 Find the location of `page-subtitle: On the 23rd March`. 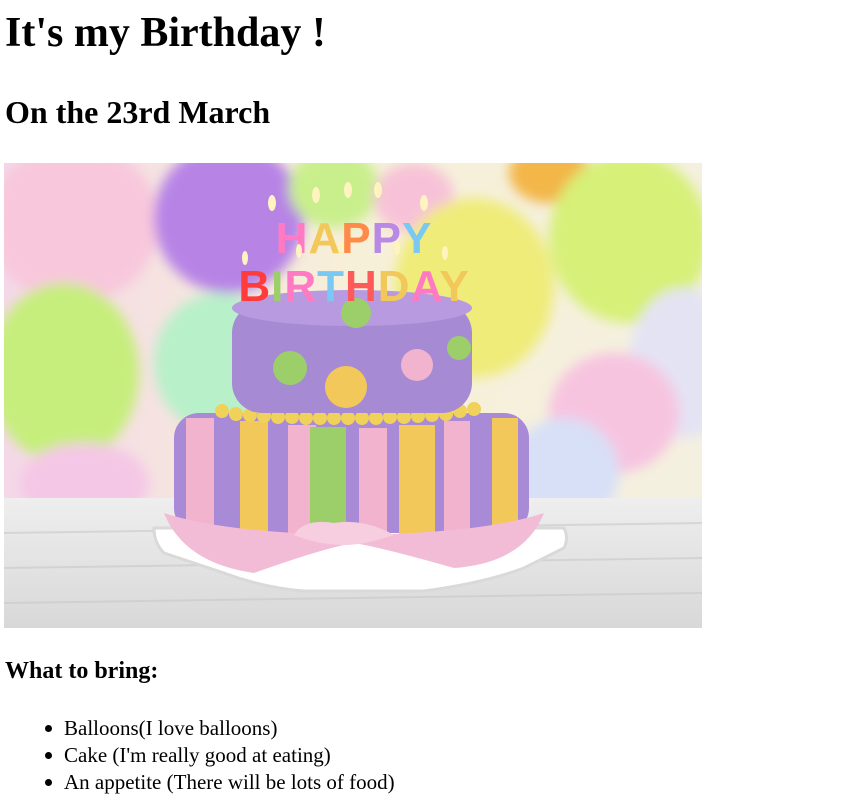

page-subtitle: On the 23rd March is located at coordinates (138, 112).